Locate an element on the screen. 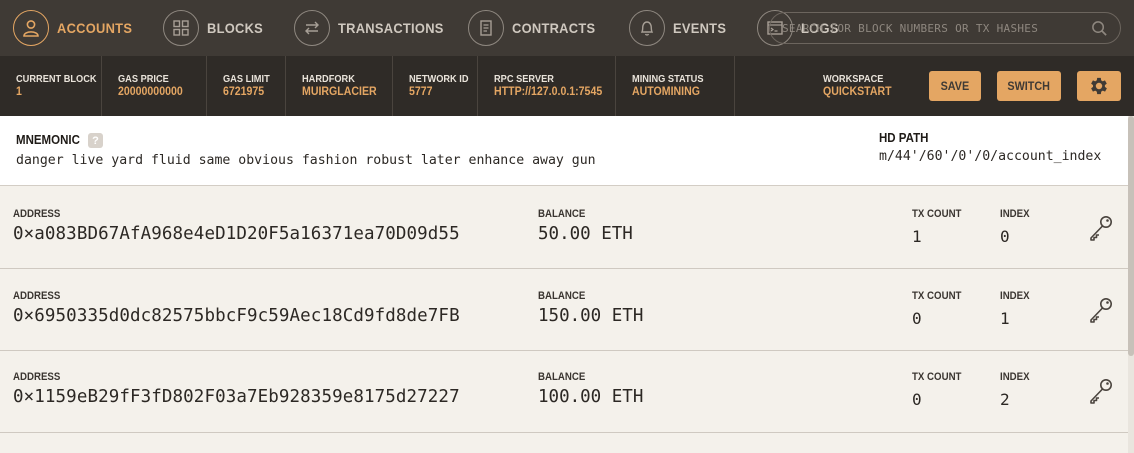 Image resolution: width=1134 pixels, height=453 pixels. scrollbar-thumb is located at coordinates (1131, 236).